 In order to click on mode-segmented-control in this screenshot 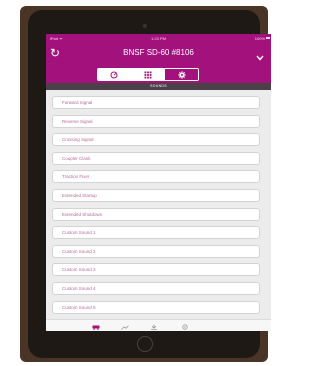, I will do `click(148, 74)`.